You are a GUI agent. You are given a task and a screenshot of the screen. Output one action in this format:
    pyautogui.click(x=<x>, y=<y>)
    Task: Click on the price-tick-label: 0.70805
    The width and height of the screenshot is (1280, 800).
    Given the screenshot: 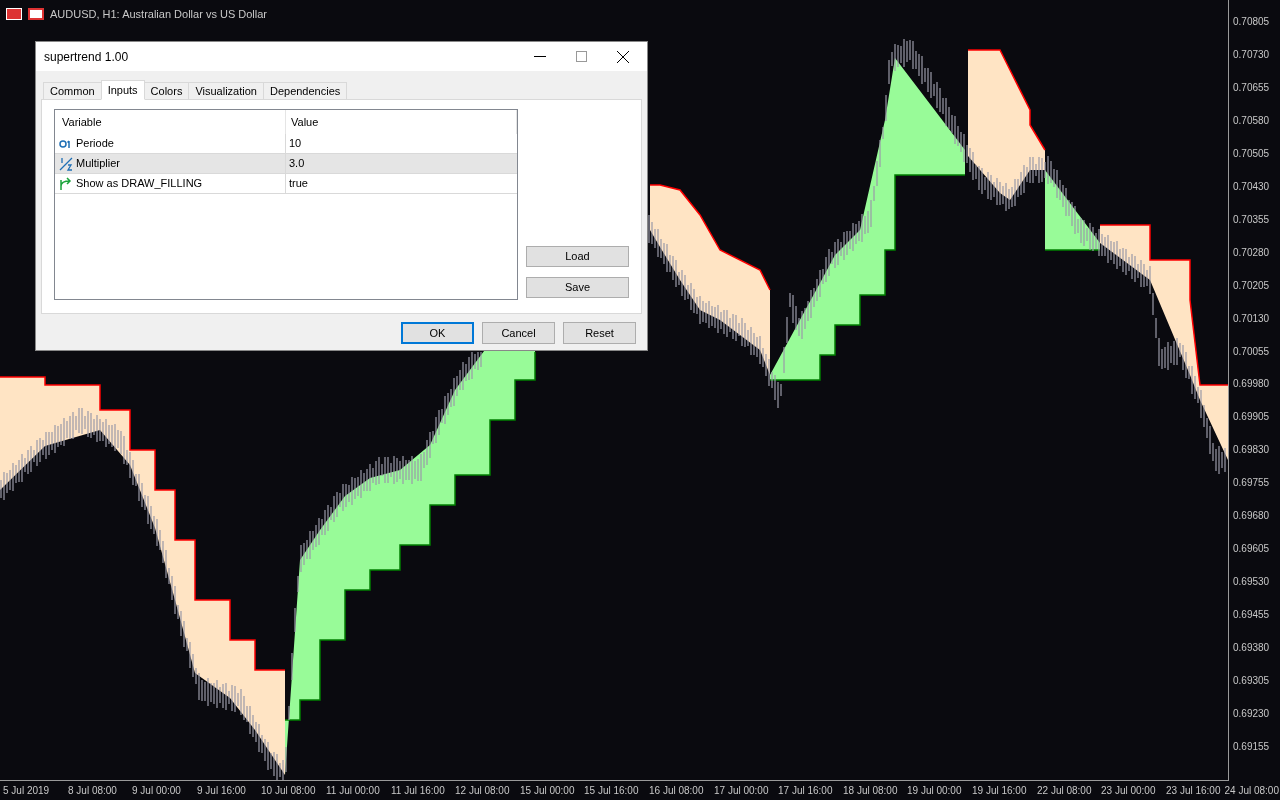 What is the action you would take?
    pyautogui.click(x=1251, y=22)
    